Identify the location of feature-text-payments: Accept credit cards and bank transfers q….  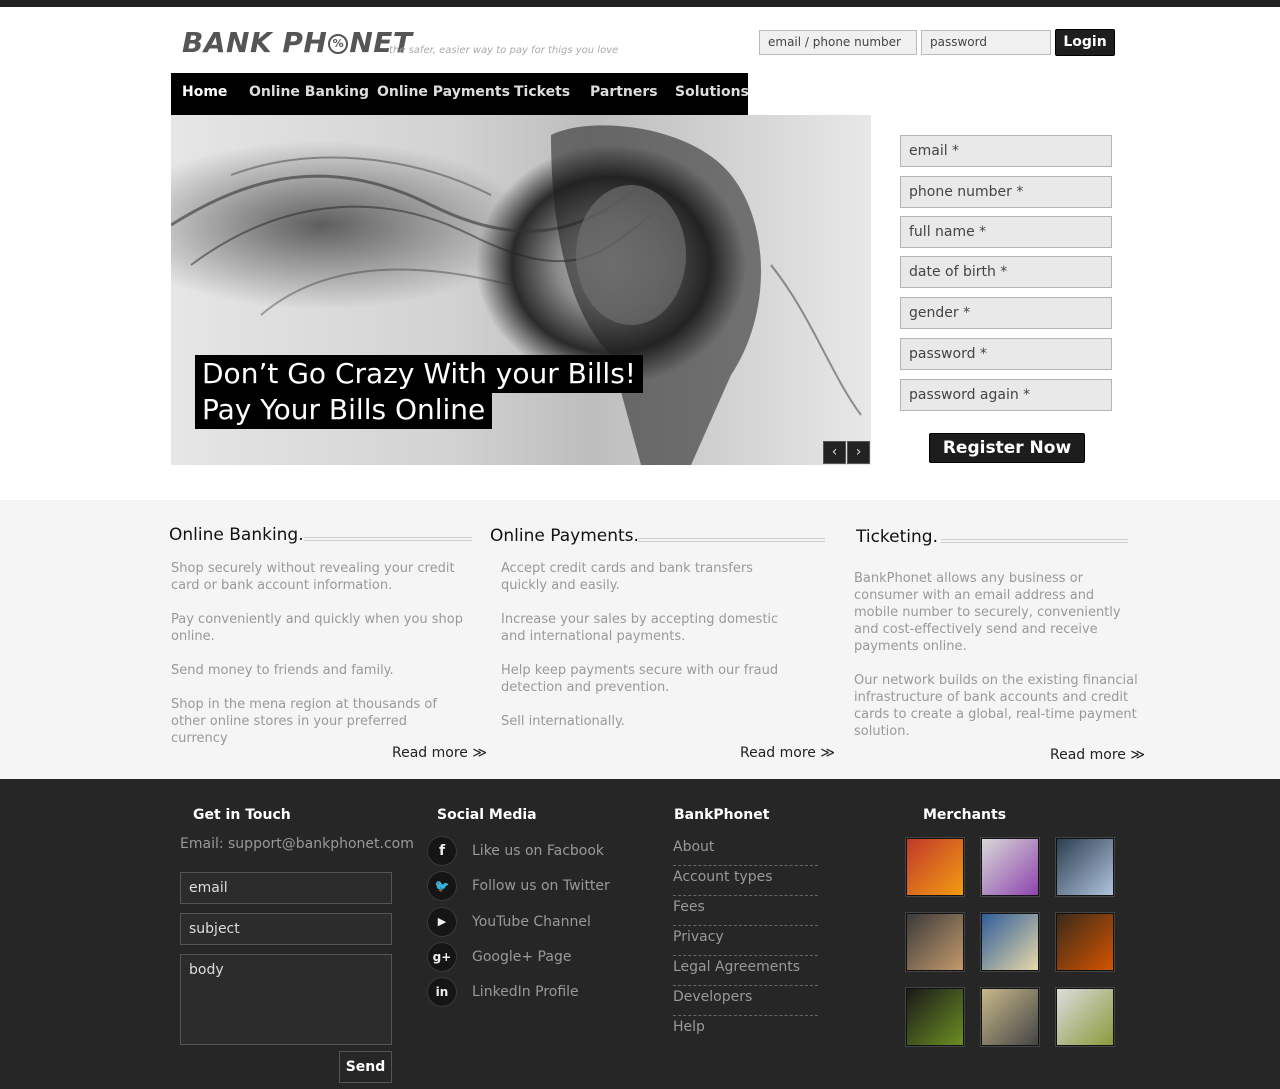
(651, 653).